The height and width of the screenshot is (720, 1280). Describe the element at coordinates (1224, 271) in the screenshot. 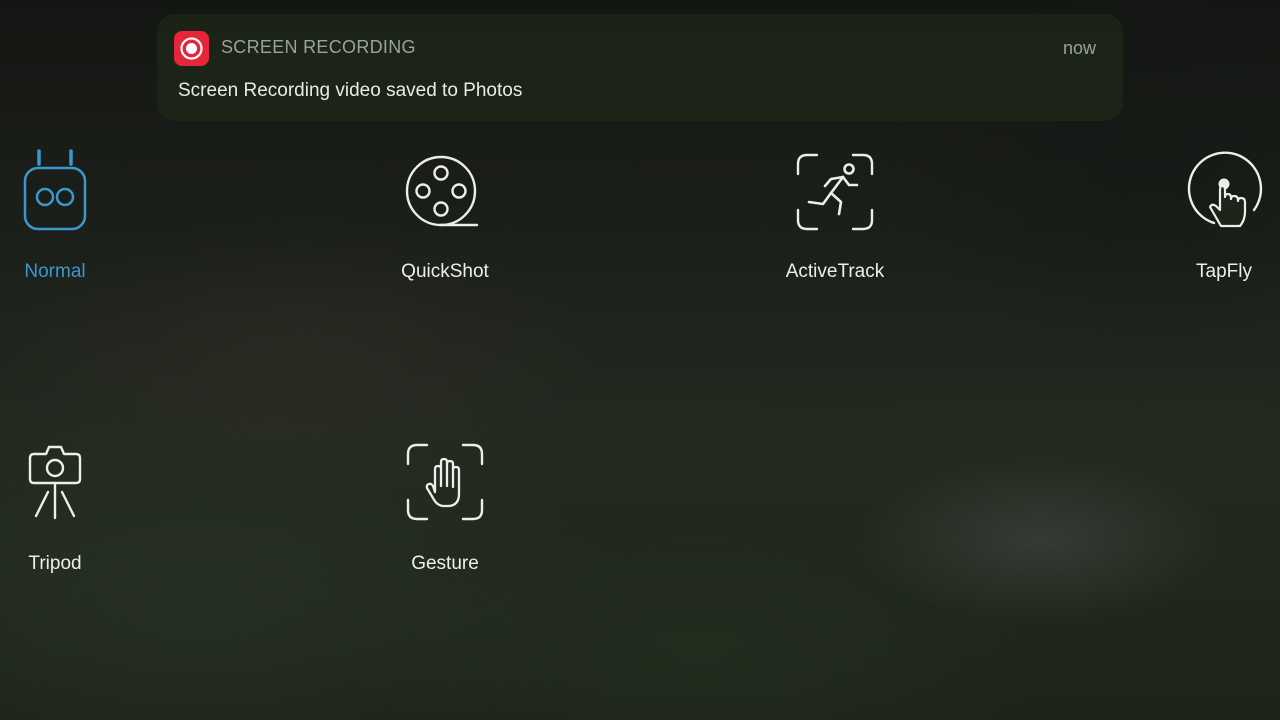

I see `mode-label: TapFly` at that location.